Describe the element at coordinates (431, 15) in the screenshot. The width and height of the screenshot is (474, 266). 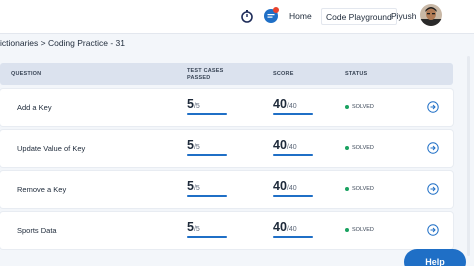
I see `avatar` at that location.